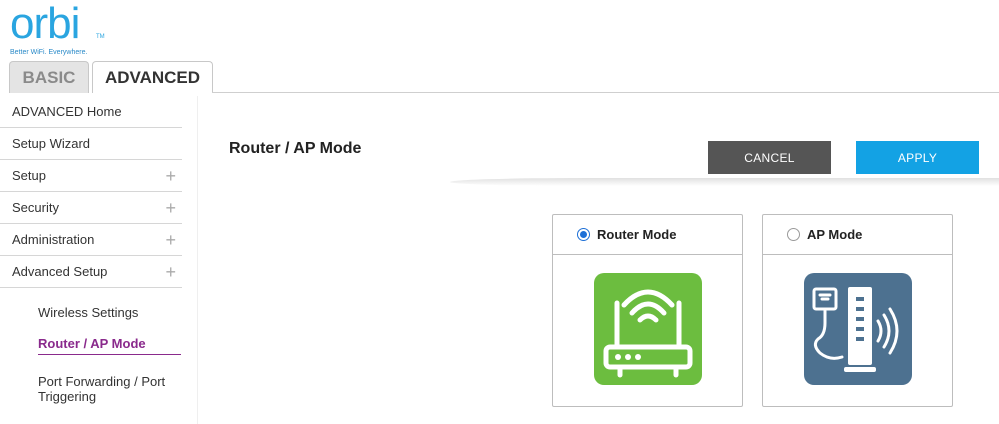  Describe the element at coordinates (53, 239) in the screenshot. I see `sidebar-item-label: Administration` at that location.